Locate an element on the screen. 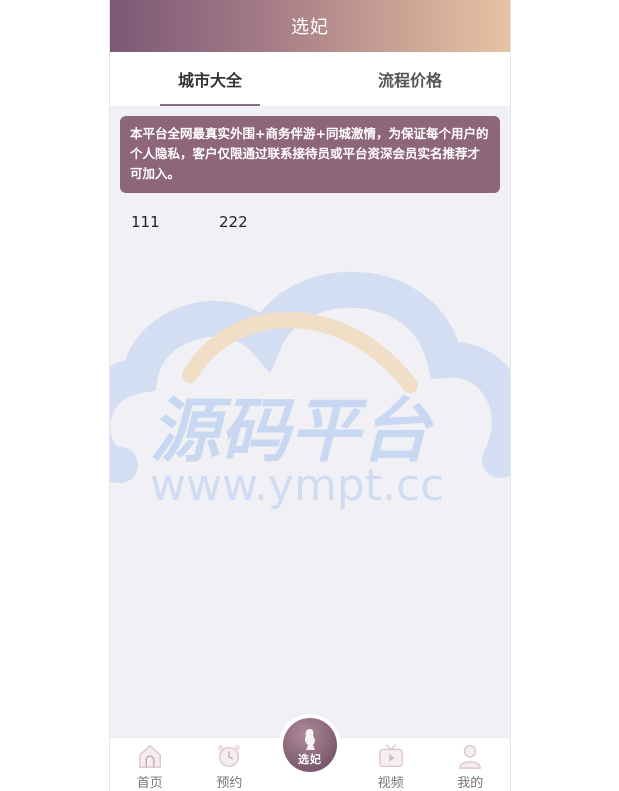  tab-home: 首页 is located at coordinates (150, 764).